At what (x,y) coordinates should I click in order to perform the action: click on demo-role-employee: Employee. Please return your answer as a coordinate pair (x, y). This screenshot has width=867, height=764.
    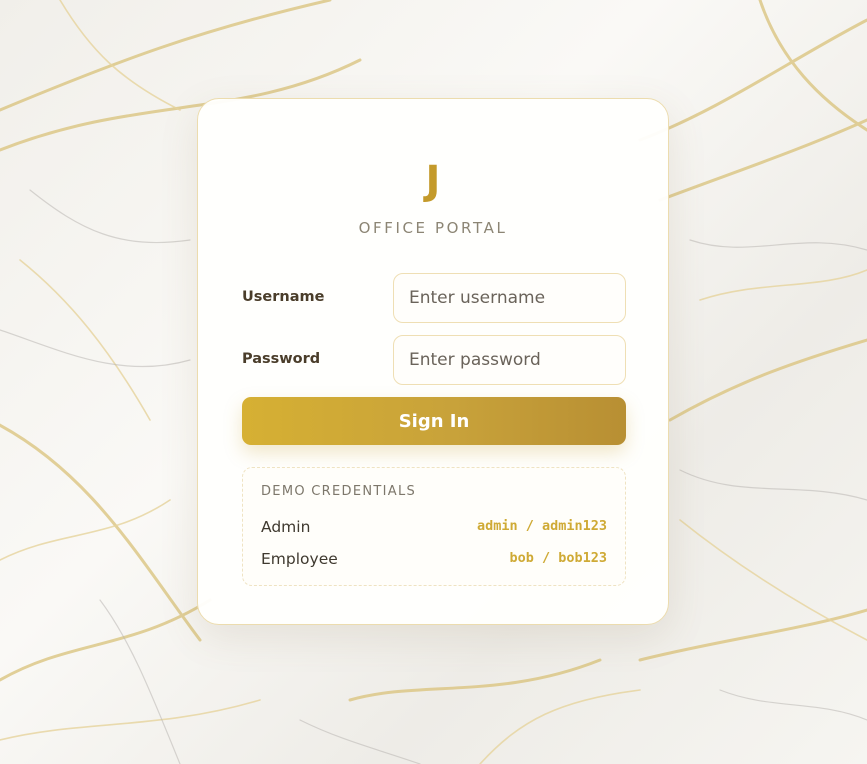
    Looking at the image, I should click on (299, 559).